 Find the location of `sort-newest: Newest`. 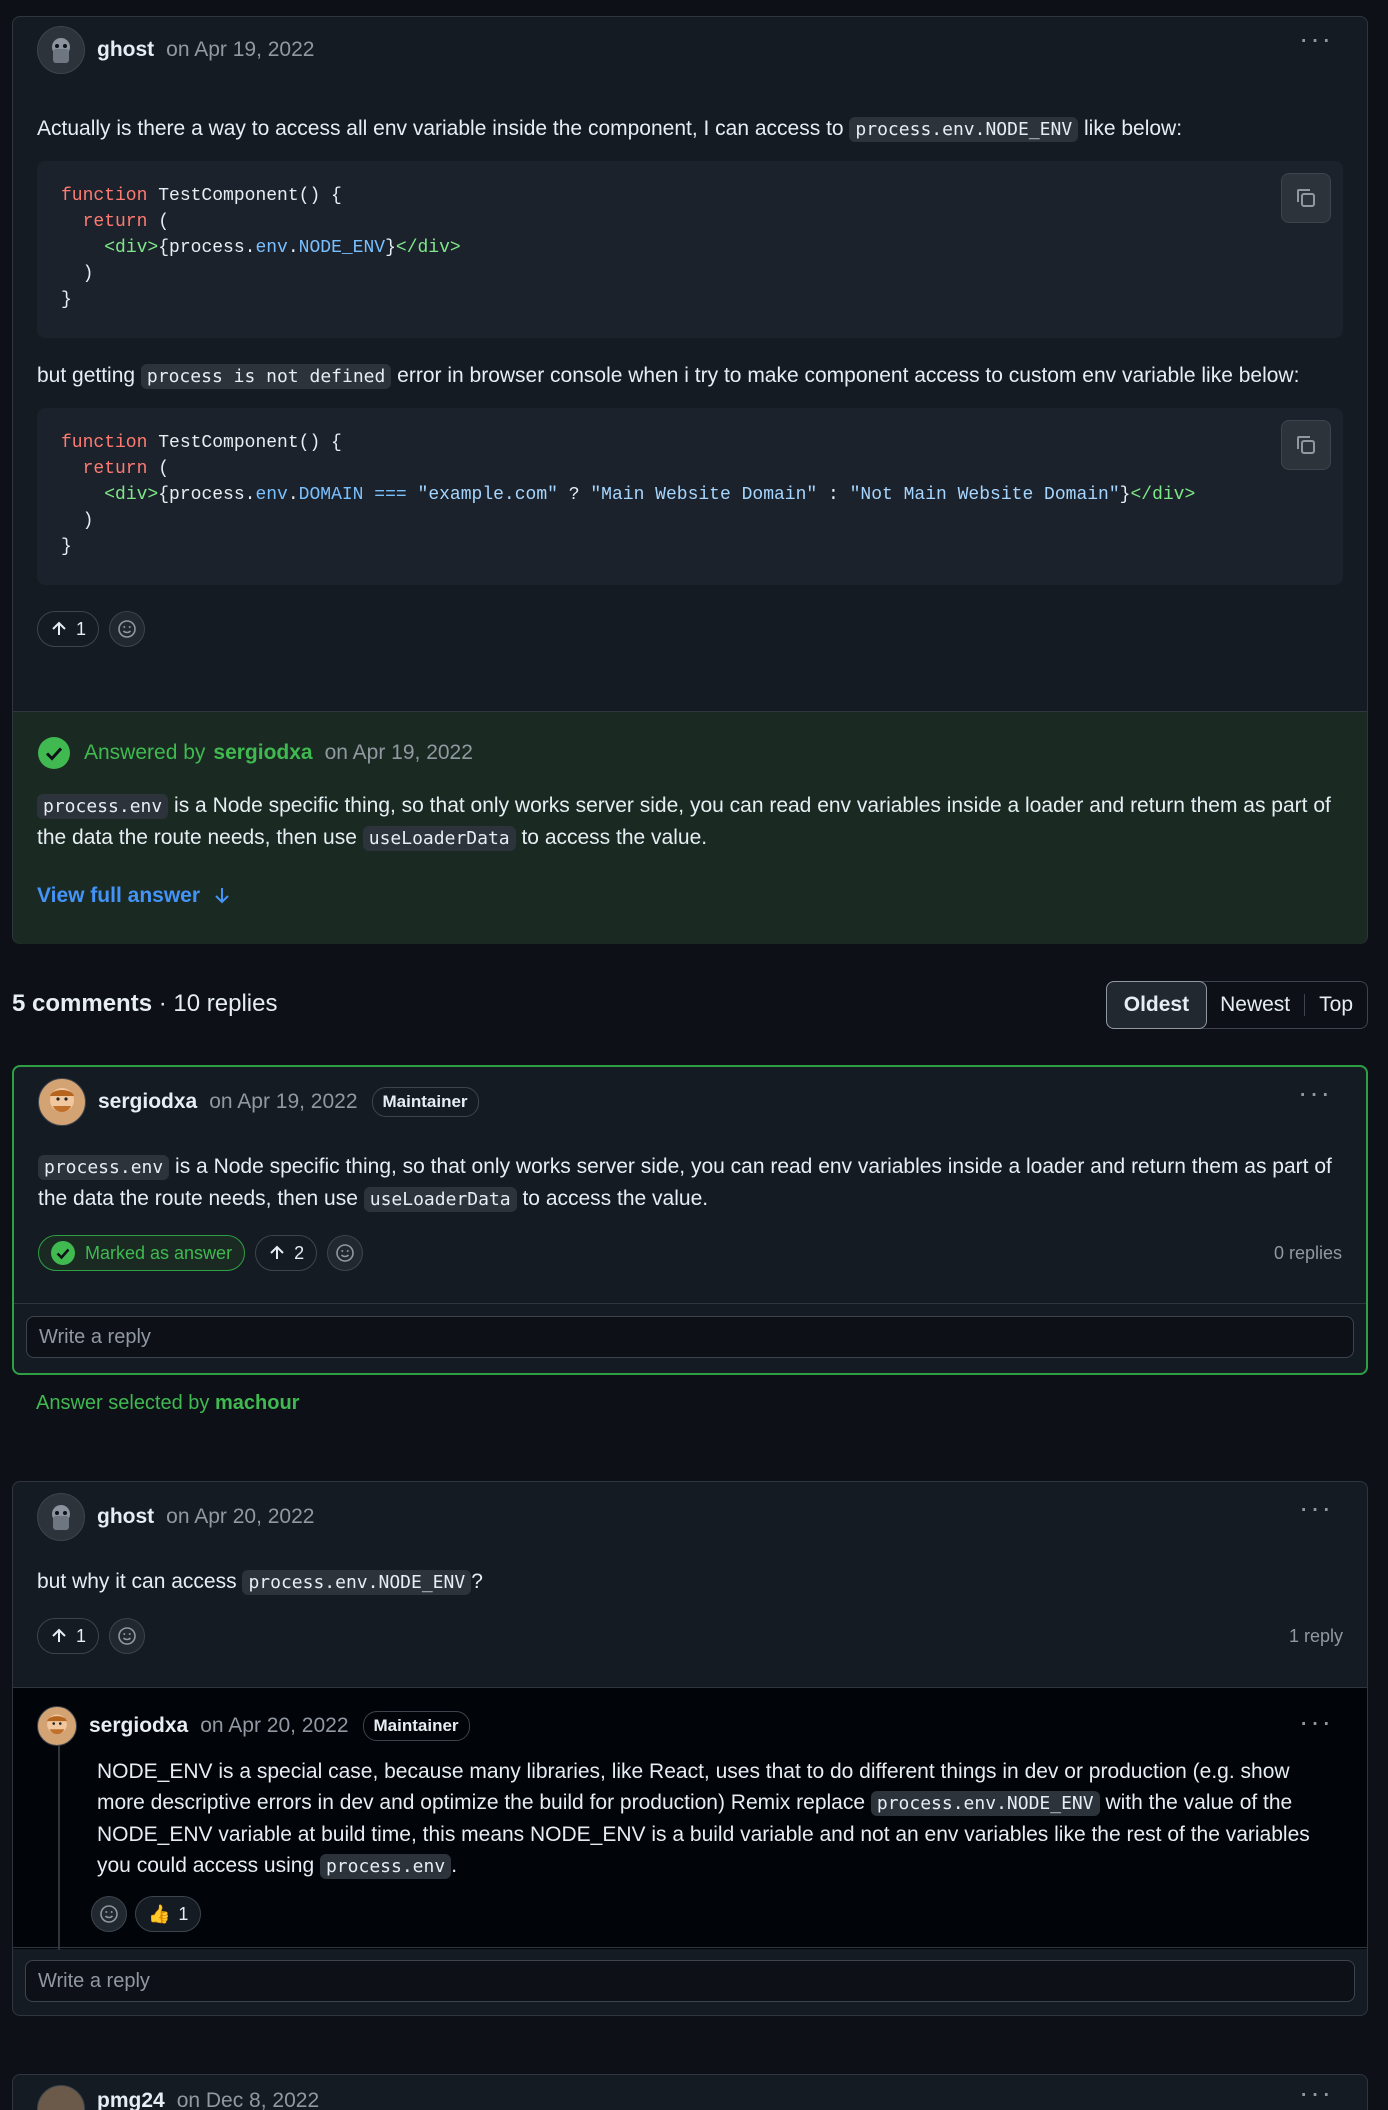

sort-newest: Newest is located at coordinates (1255, 1005).